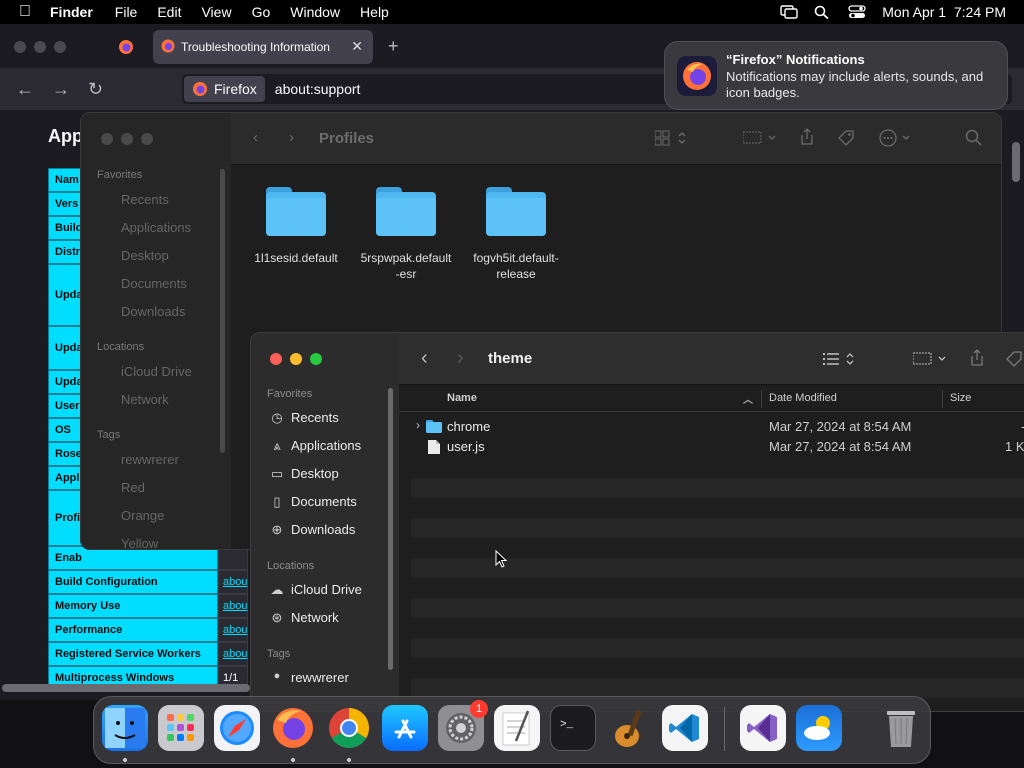 The width and height of the screenshot is (1024, 768). What do you see at coordinates (296, 258) in the screenshot?
I see `folder-label: 1l1sesid.default` at bounding box center [296, 258].